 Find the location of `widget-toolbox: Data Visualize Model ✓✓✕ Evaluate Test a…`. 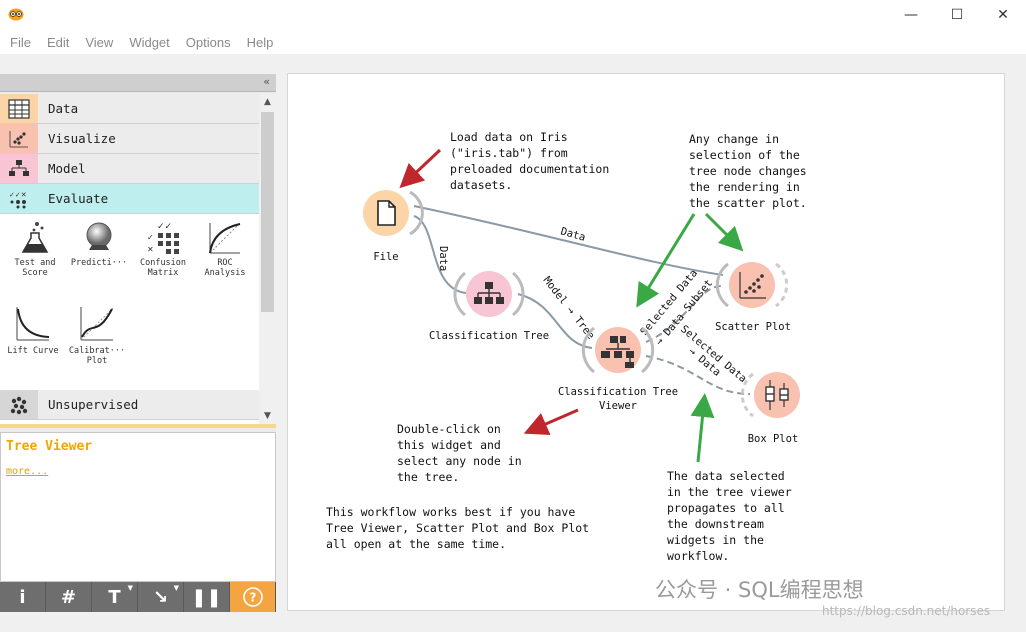

widget-toolbox: Data Visualize Model ✓✓✕ Evaluate Test a… is located at coordinates (129, 259).